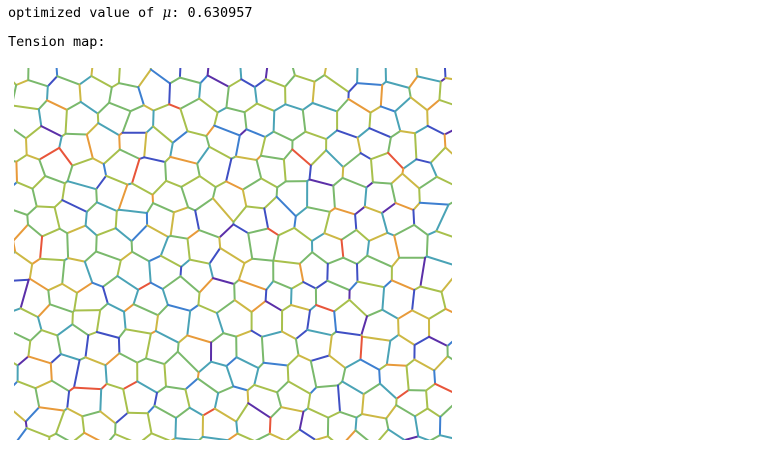  What do you see at coordinates (130, 13) in the screenshot?
I see `optimized-mu-output: optimized value of μ: 0.630957` at bounding box center [130, 13].